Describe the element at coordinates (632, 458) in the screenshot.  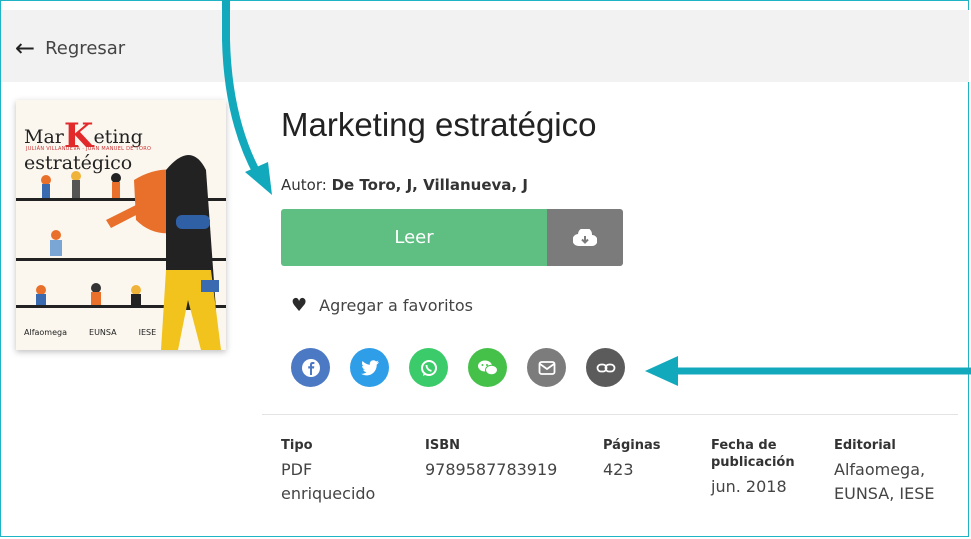
I see `detail-pages: Páginas 423` at that location.